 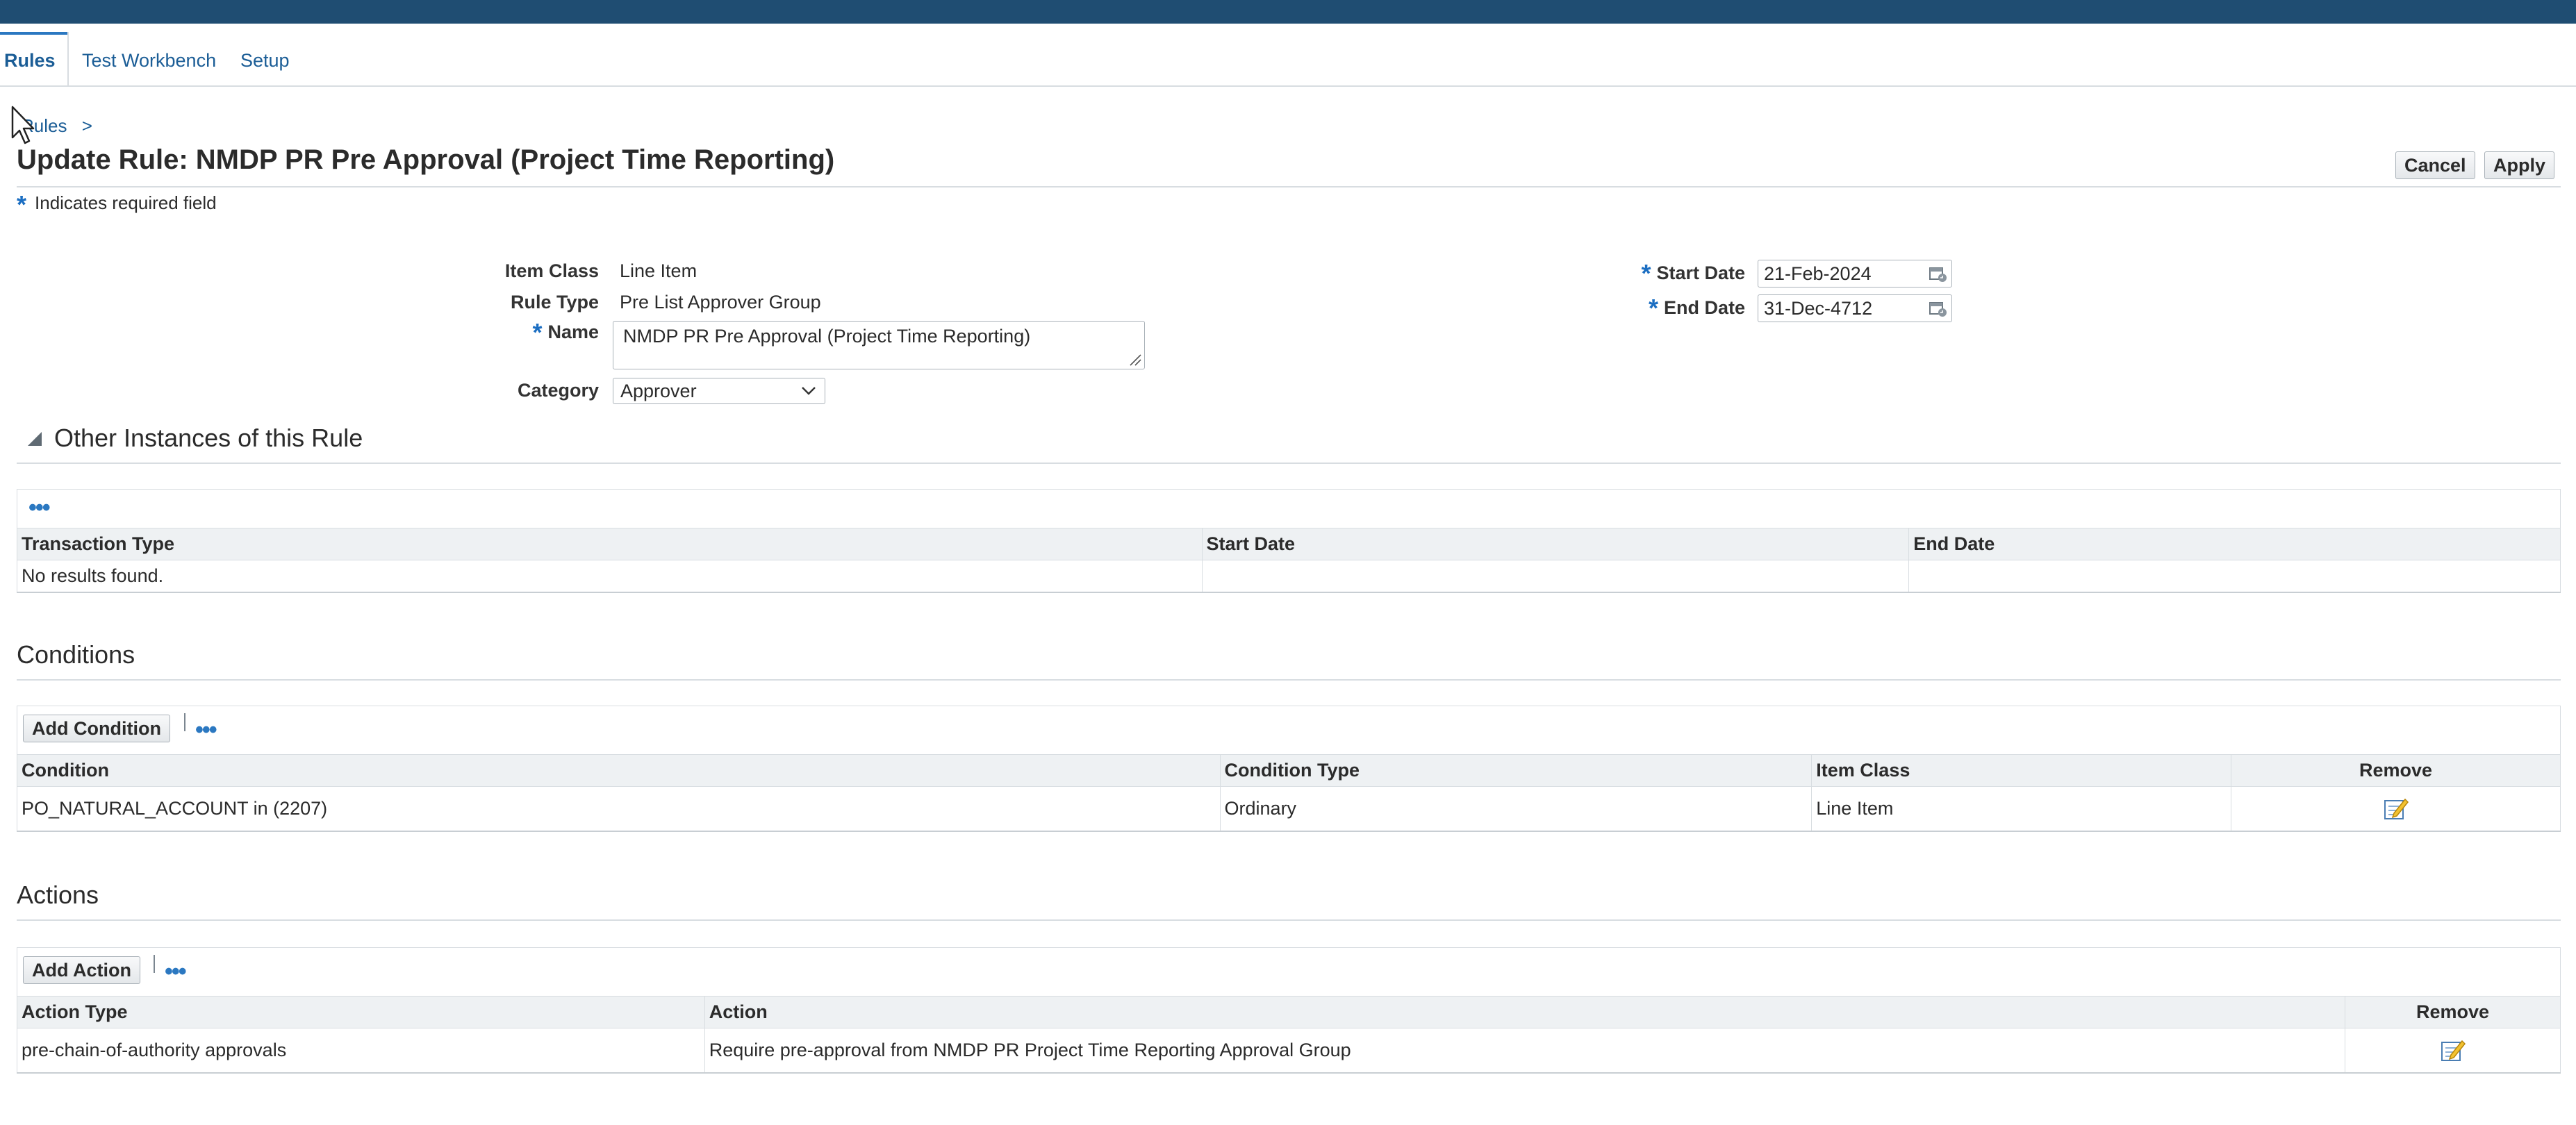 What do you see at coordinates (610, 544) in the screenshot?
I see `column-header-transaction-type: Transaction Type` at bounding box center [610, 544].